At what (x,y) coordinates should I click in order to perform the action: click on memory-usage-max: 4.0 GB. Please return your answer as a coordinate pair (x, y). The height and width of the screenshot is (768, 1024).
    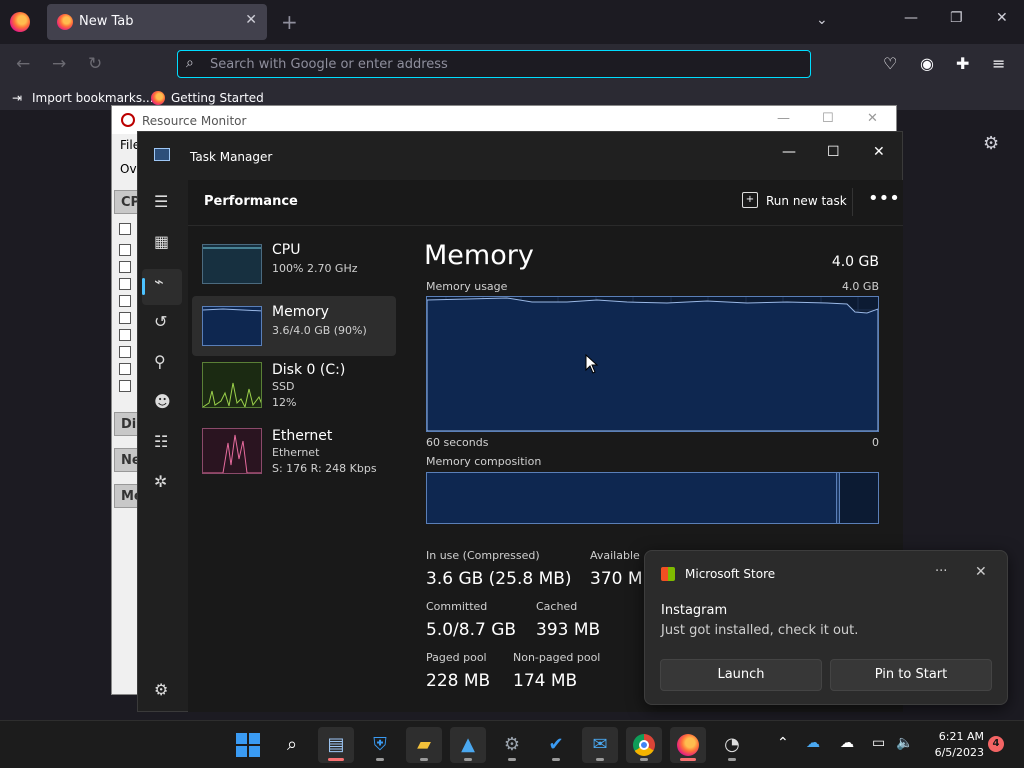
    Looking at the image, I should click on (860, 286).